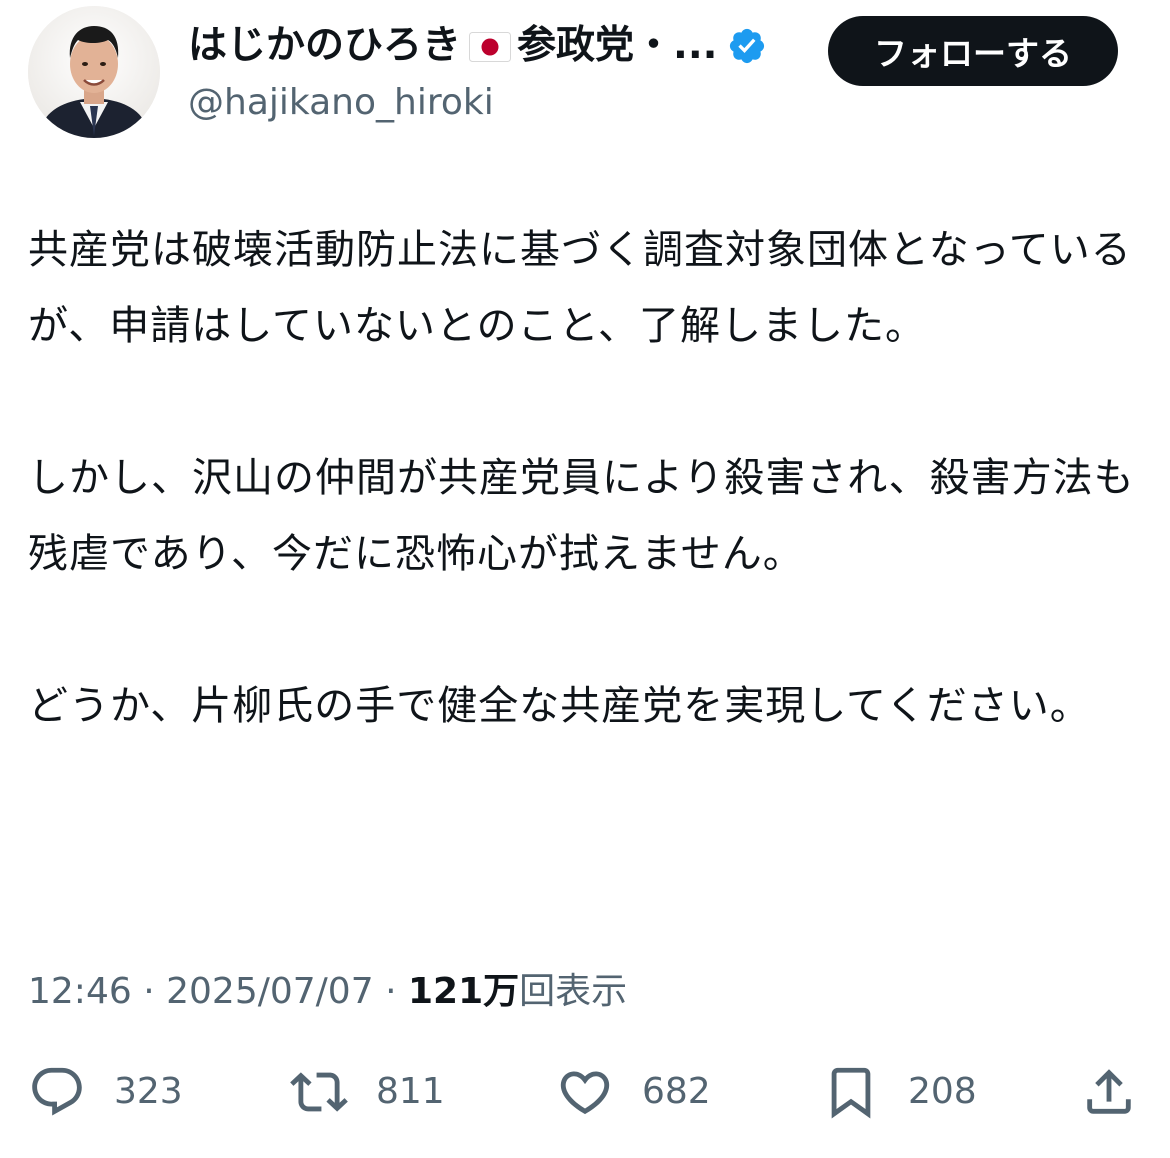 The width and height of the screenshot is (1170, 1158). I want to click on bookmark-count: 208, so click(942, 1091).